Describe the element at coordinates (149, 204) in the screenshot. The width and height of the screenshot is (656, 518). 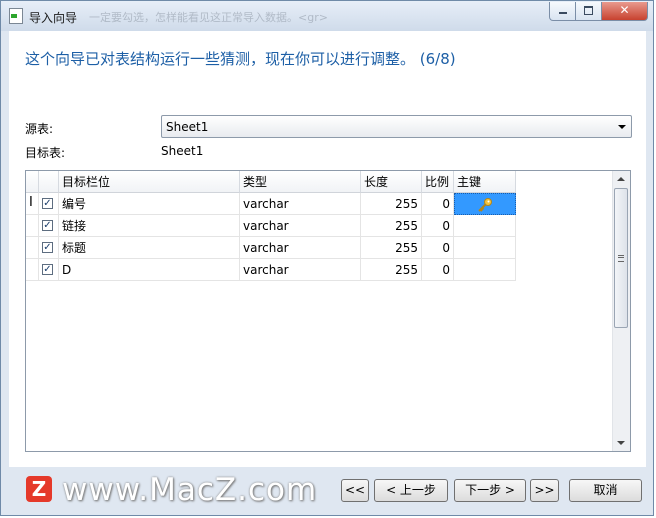
I see `field-name-cell: 编号` at that location.